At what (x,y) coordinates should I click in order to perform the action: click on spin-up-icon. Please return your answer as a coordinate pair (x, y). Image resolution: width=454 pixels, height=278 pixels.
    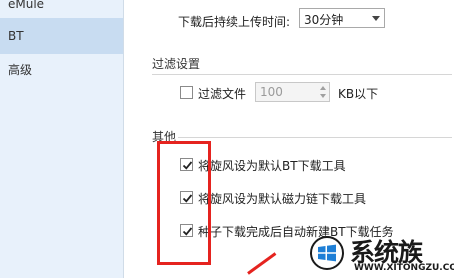
    Looking at the image, I should click on (323, 88).